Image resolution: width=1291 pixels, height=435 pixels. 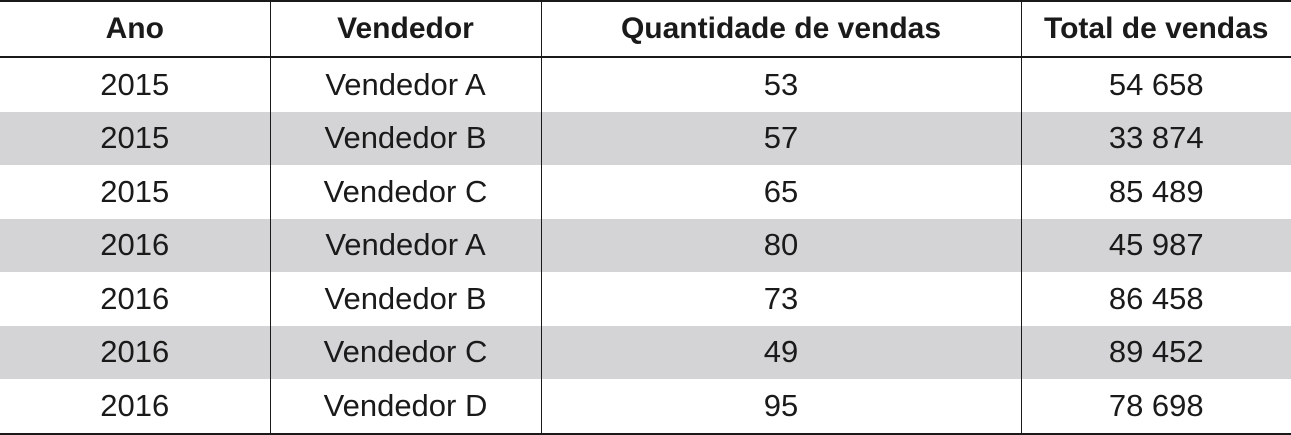 I want to click on cell-quantidade: 65, so click(x=780, y=192).